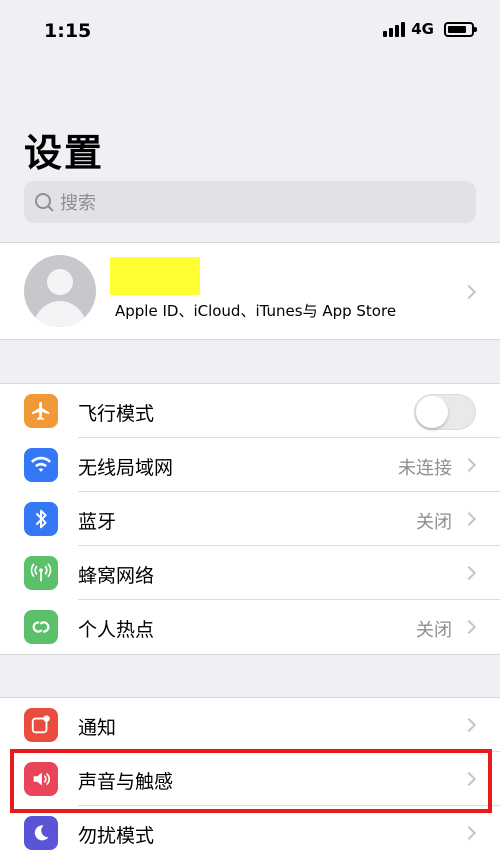 Image resolution: width=500 pixels, height=865 pixels. I want to click on profile-subtitle: Apple ID、iCloud、iTunes与 App Store, so click(256, 311).